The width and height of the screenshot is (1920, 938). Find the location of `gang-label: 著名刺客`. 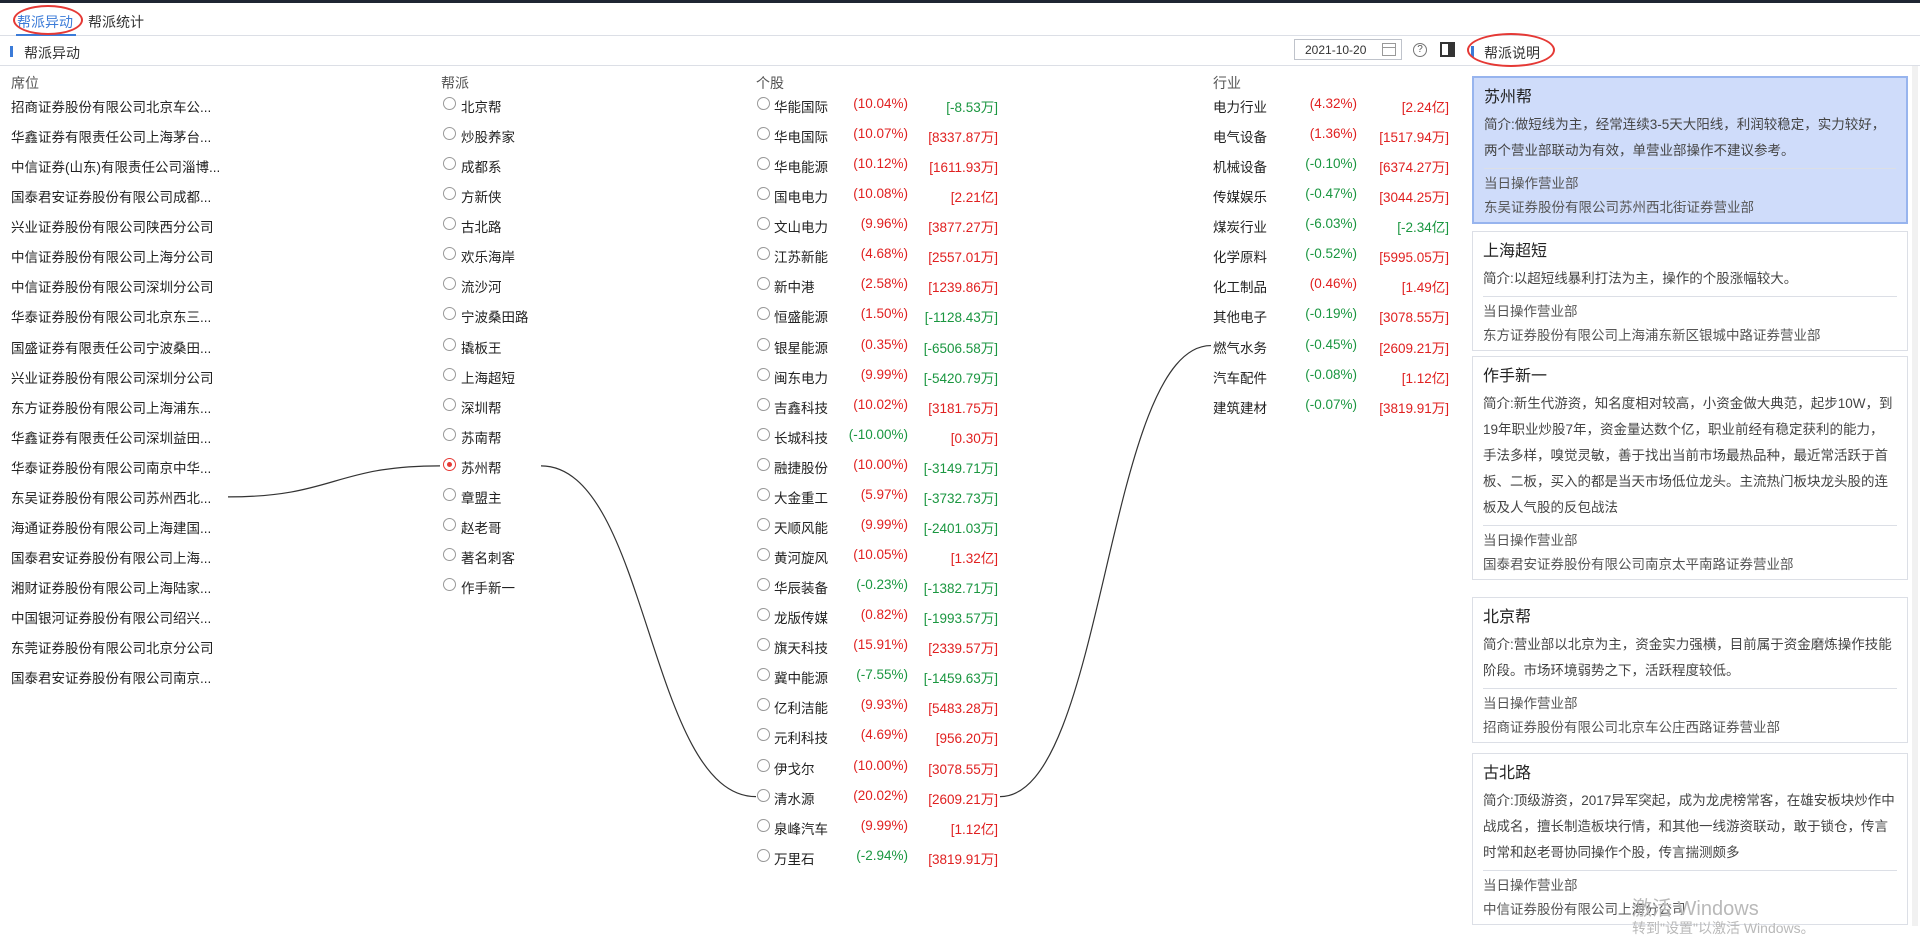

gang-label: 著名刺客 is located at coordinates (488, 557).